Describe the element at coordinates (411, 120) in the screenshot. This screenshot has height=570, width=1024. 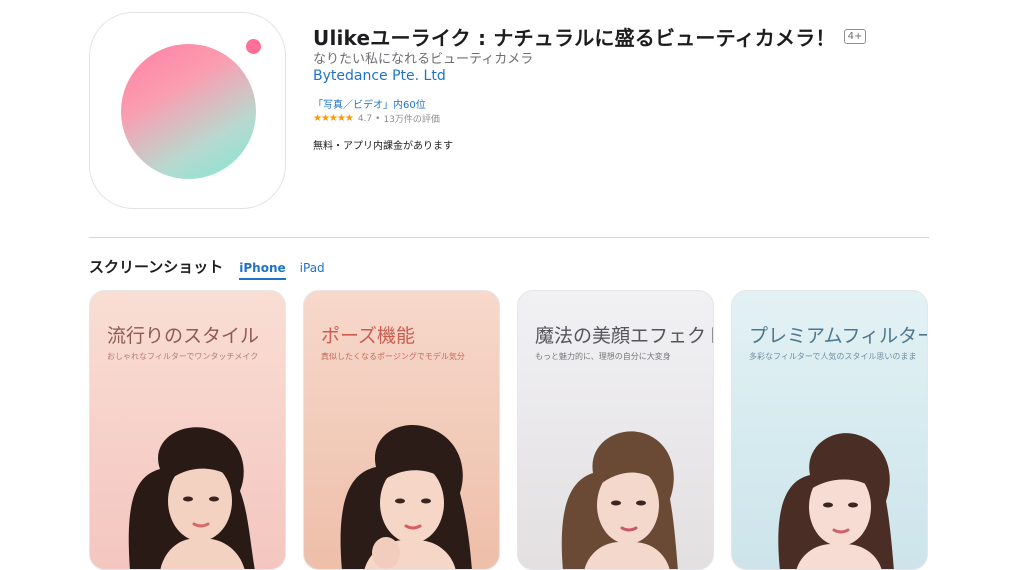
I see `rating-count: 13万件の評価` at that location.